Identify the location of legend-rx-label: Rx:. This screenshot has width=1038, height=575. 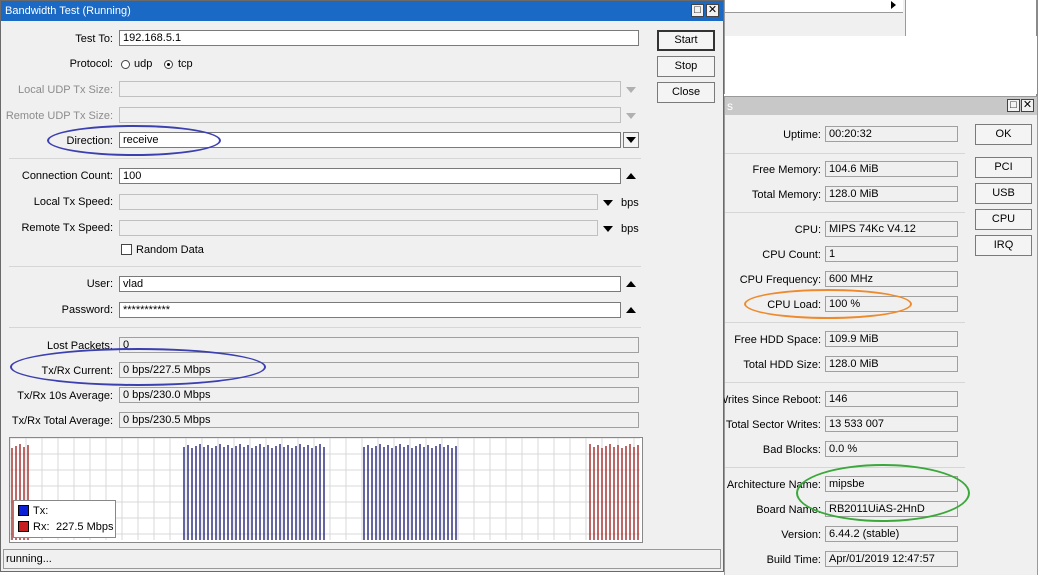
(41, 527).